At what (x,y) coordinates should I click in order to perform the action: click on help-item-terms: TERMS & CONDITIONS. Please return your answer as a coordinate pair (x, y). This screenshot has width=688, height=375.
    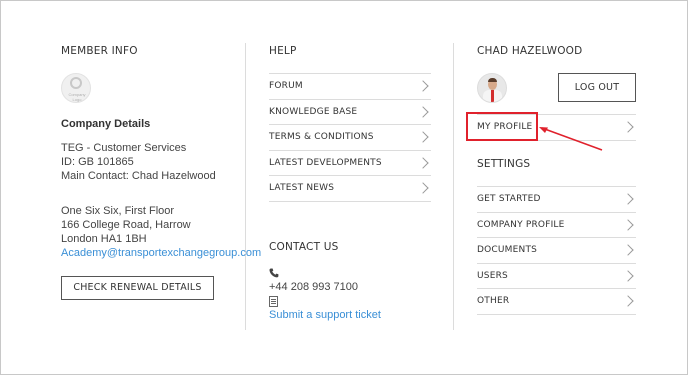
    Looking at the image, I should click on (350, 138).